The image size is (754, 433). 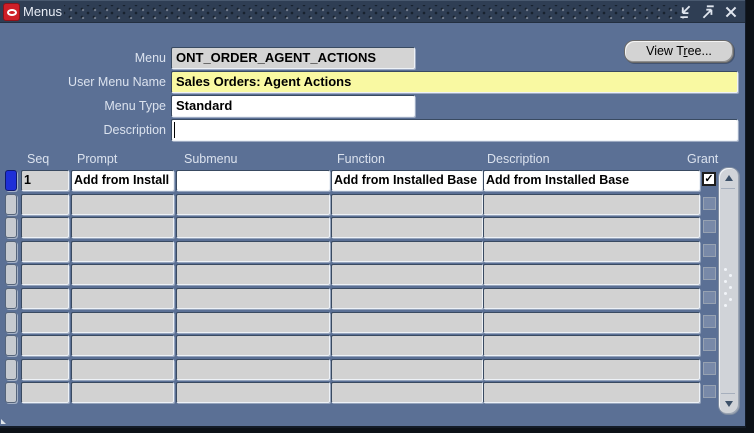 What do you see at coordinates (45, 180) in the screenshot?
I see `cell-seq: 1` at bounding box center [45, 180].